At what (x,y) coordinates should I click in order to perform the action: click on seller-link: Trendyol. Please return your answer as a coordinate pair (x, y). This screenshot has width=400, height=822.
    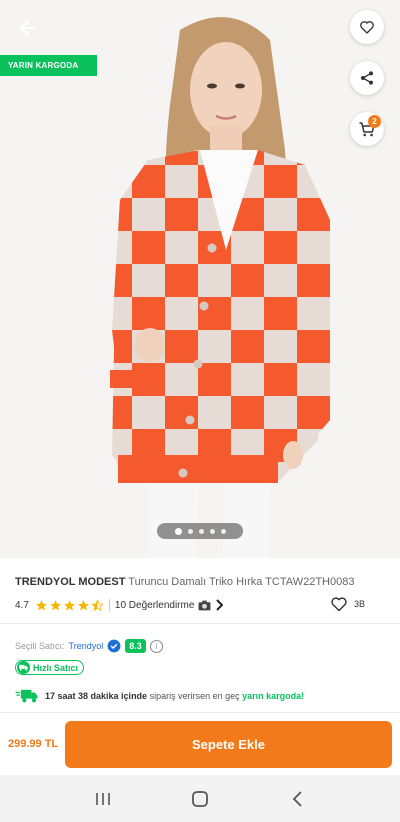
    Looking at the image, I should click on (86, 646).